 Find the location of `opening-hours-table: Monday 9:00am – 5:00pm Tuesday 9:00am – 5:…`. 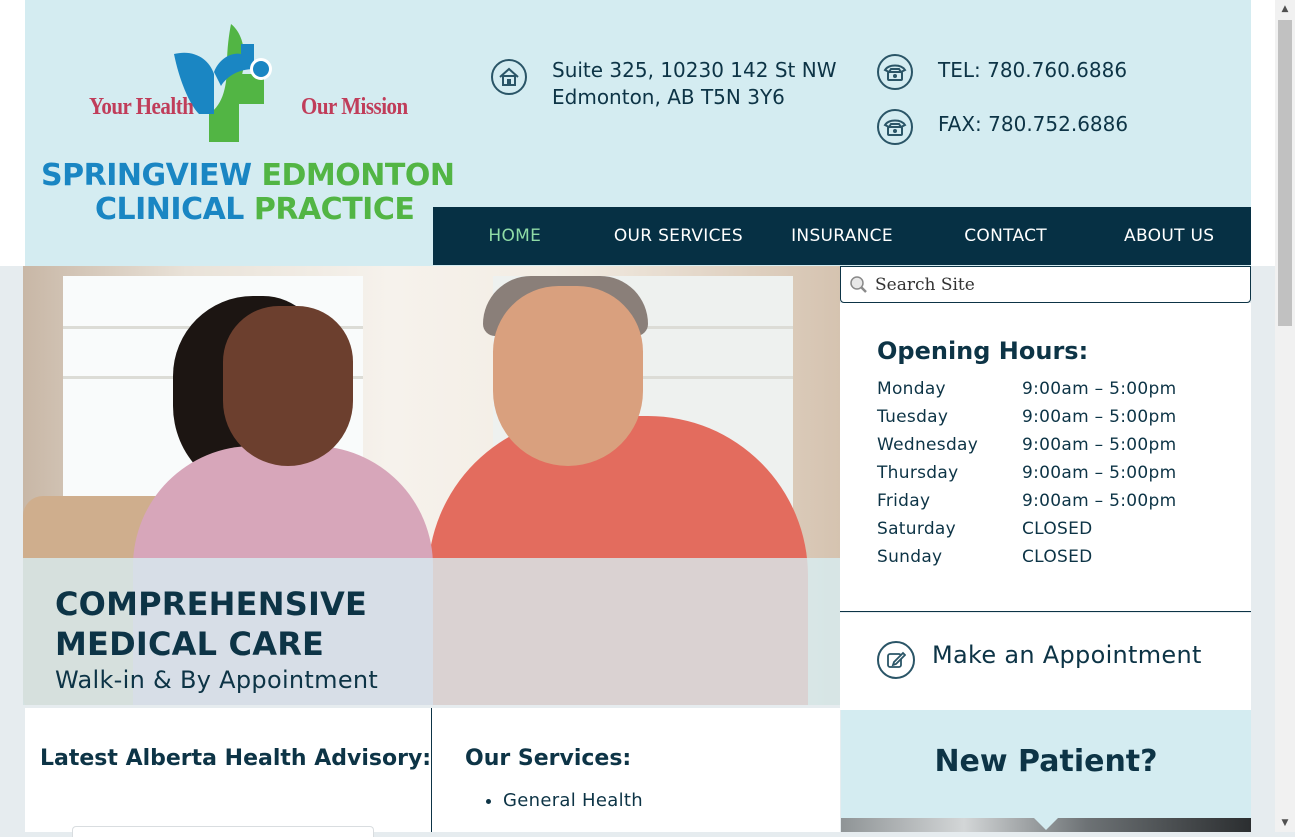

opening-hours-table: Monday 9:00am – 5:00pm Tuesday 9:00am – 5:… is located at coordinates (1027, 473).